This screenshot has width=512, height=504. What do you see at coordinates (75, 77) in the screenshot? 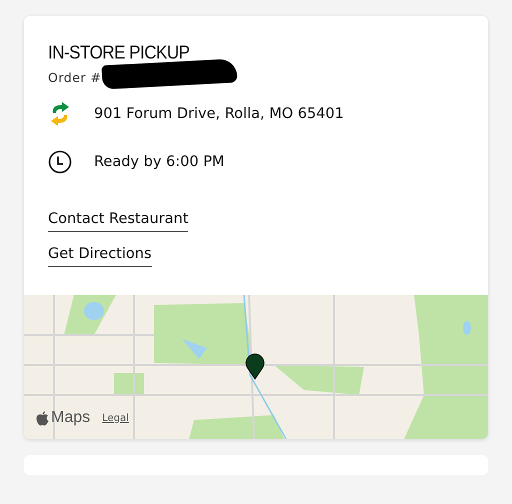
I see `order-label: Order #` at bounding box center [75, 77].